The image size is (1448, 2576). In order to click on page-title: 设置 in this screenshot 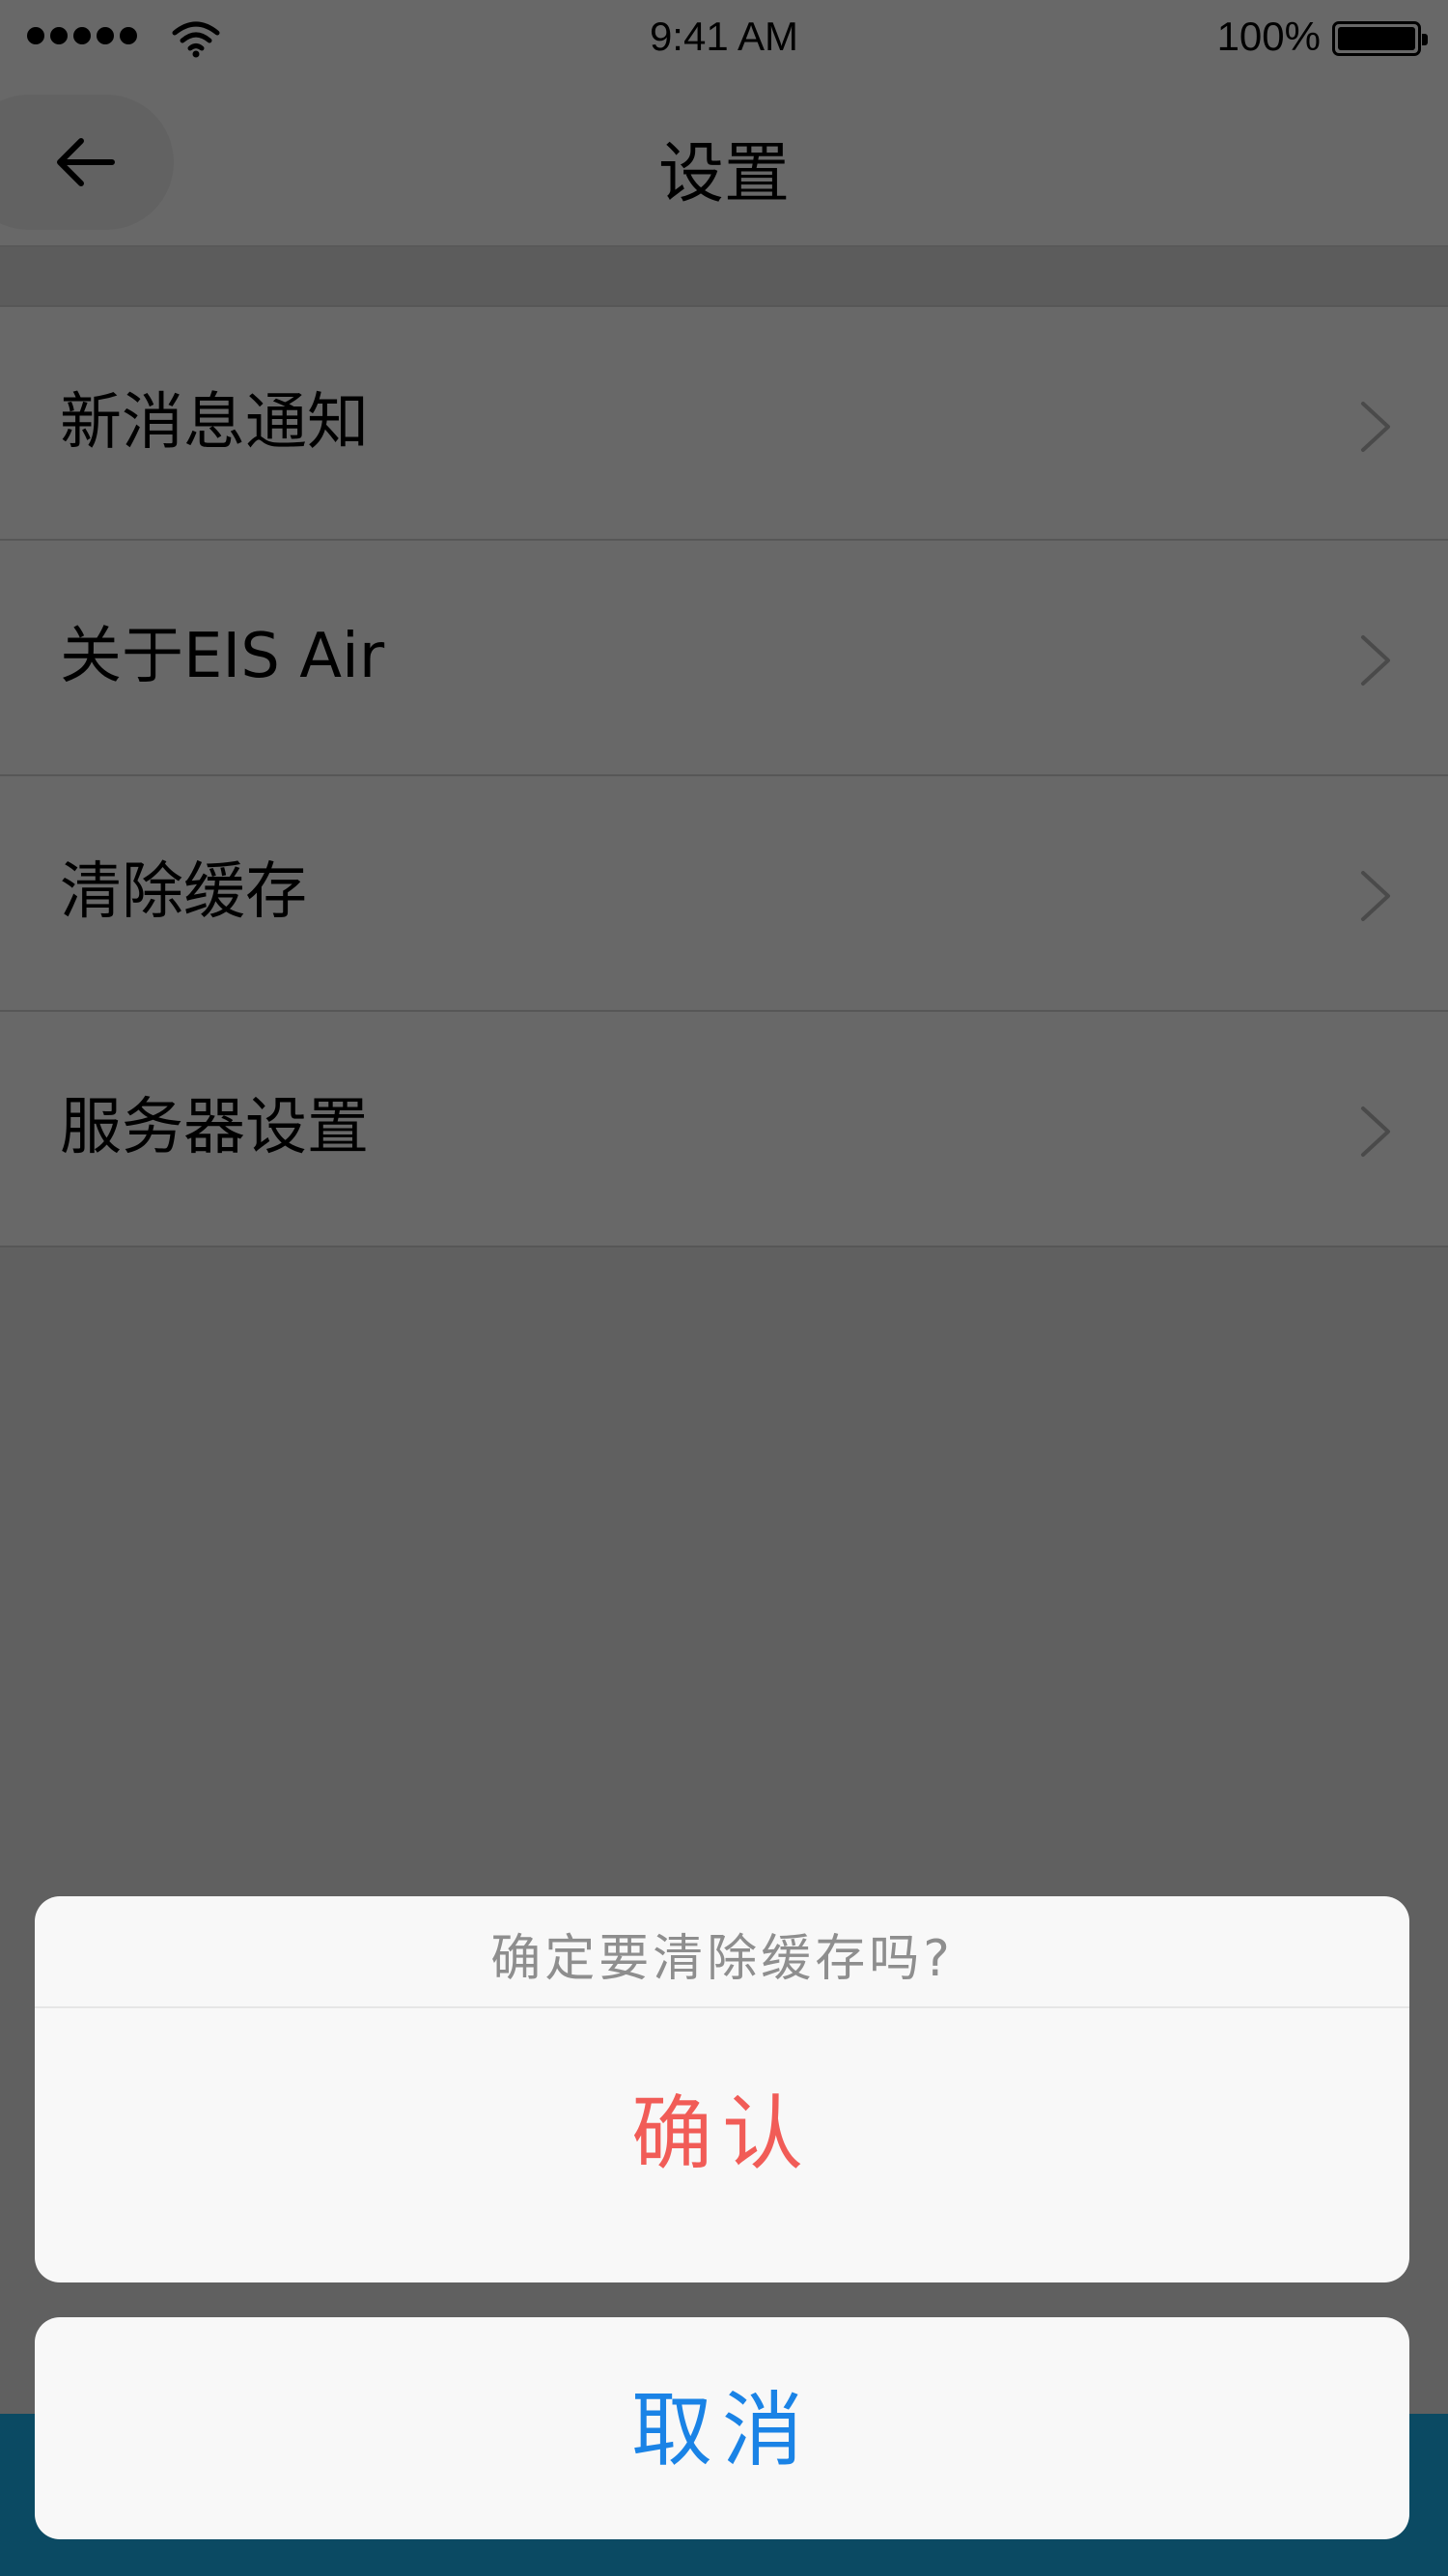, I will do `click(724, 174)`.